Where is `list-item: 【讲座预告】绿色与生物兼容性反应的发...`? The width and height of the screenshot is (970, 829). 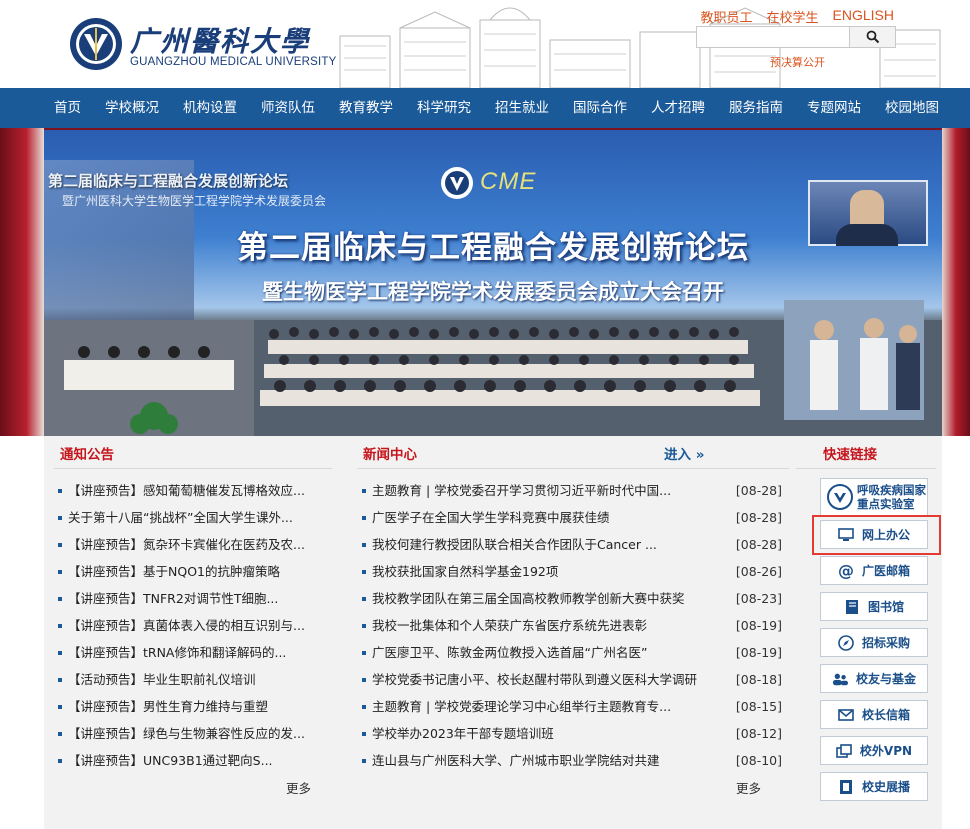
list-item: 【讲座预告】绿色与生物兼容性反应的发... is located at coordinates (189, 733).